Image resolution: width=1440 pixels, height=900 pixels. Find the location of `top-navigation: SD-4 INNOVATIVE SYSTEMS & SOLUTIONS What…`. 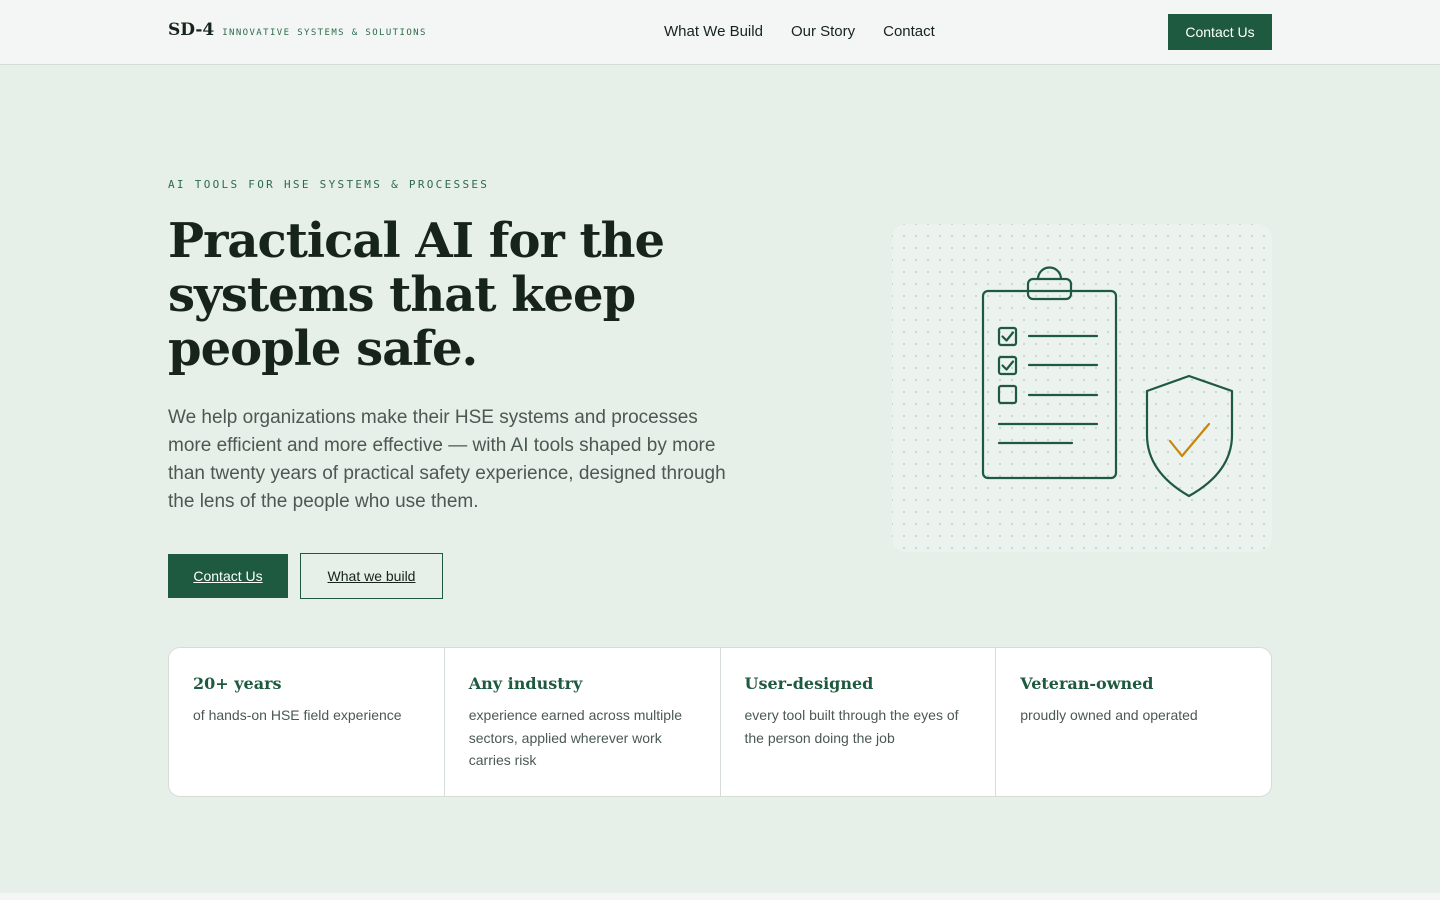

top-navigation: SD-4 INNOVATIVE SYSTEMS & SOLUTIONS What… is located at coordinates (720, 32).